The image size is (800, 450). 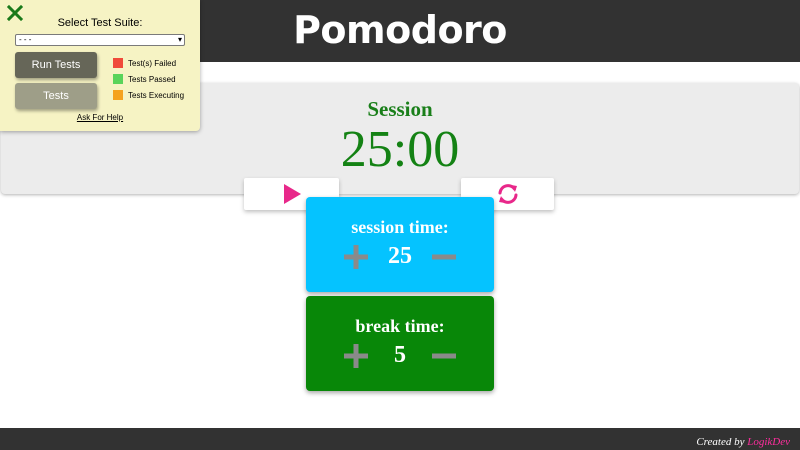 What do you see at coordinates (152, 79) in the screenshot?
I see `legend-passed-label: Tests Passed` at bounding box center [152, 79].